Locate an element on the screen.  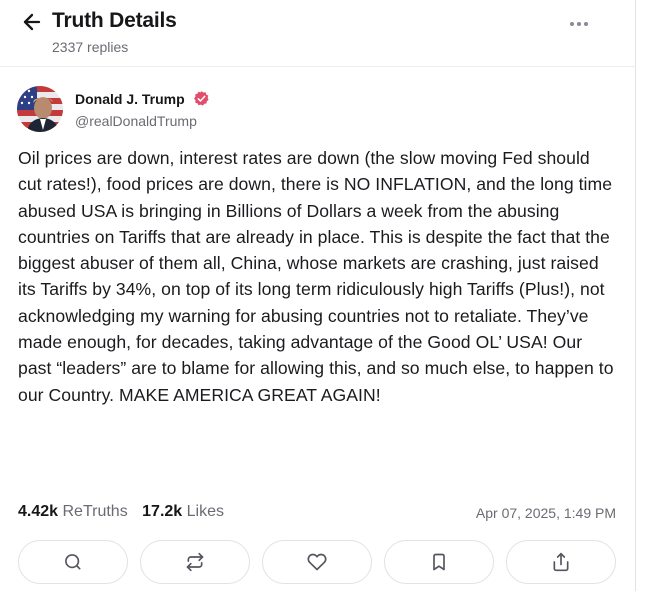
repost-icon is located at coordinates (195, 562).